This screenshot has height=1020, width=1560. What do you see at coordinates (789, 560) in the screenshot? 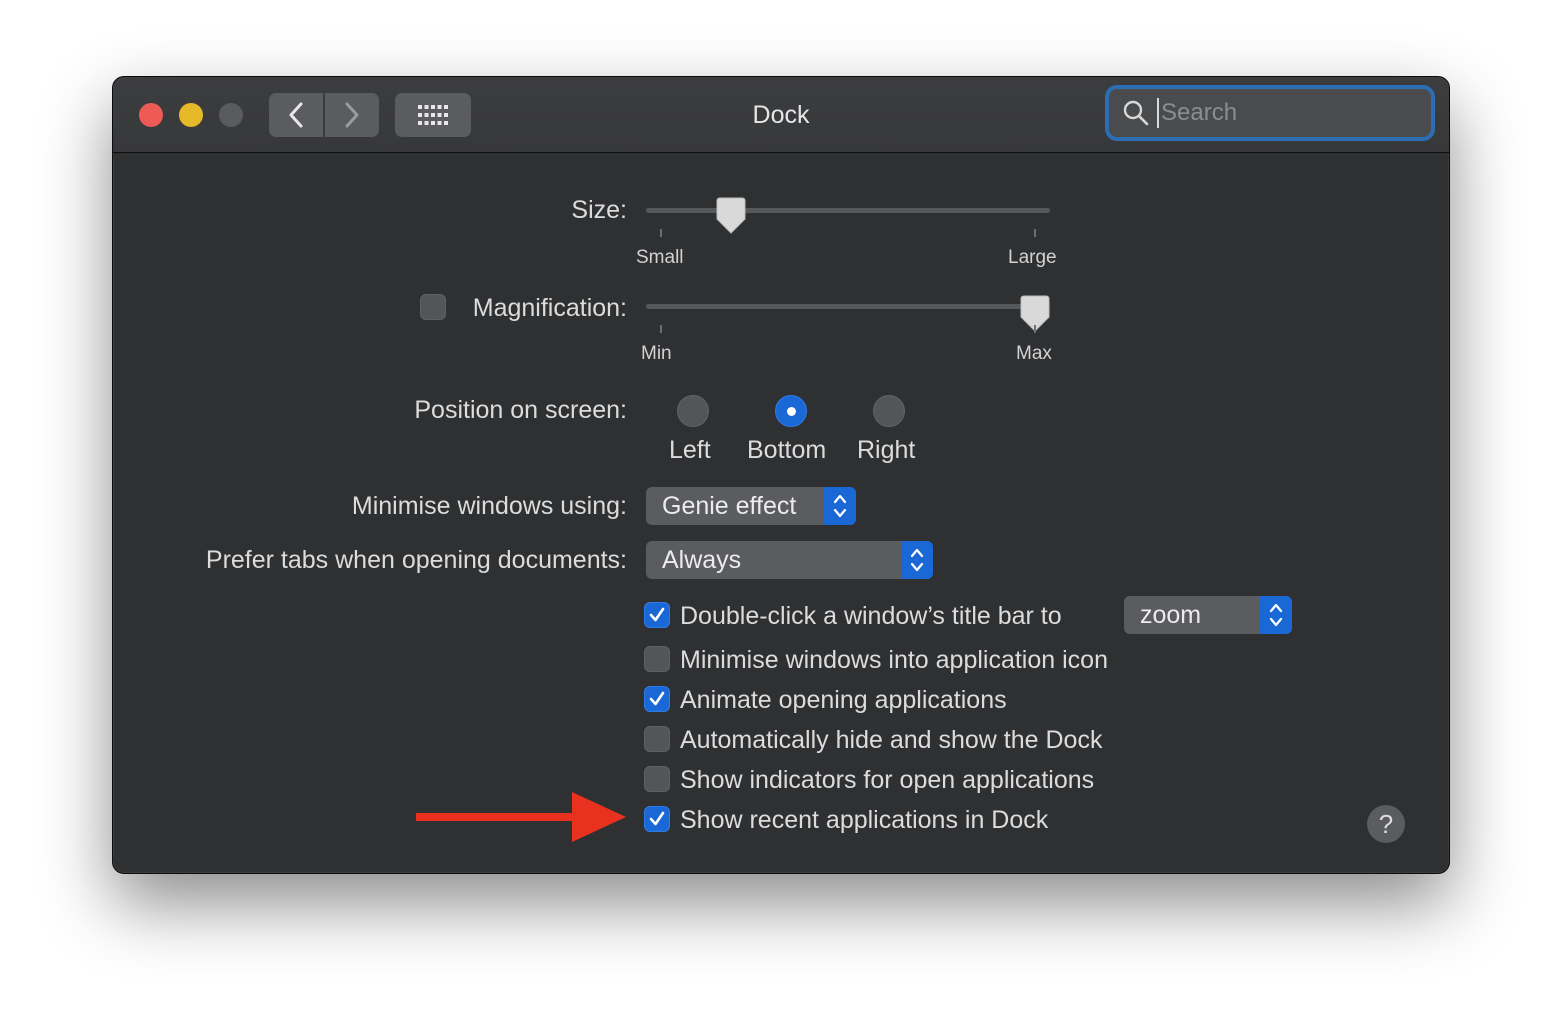
I see `prefer-tabs-popup: Always` at bounding box center [789, 560].